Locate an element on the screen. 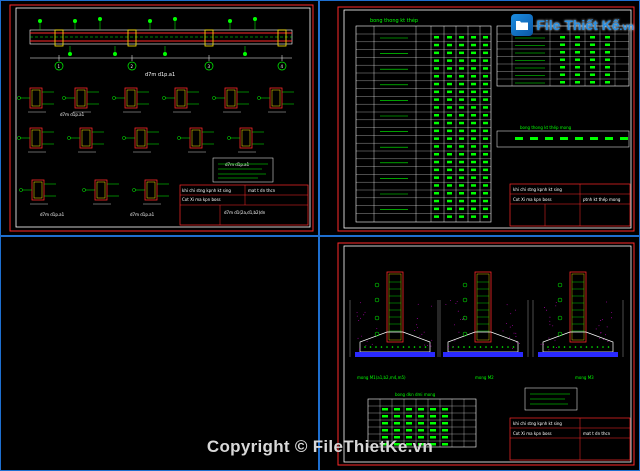  footing-sections is located at coordinates (486, 314).